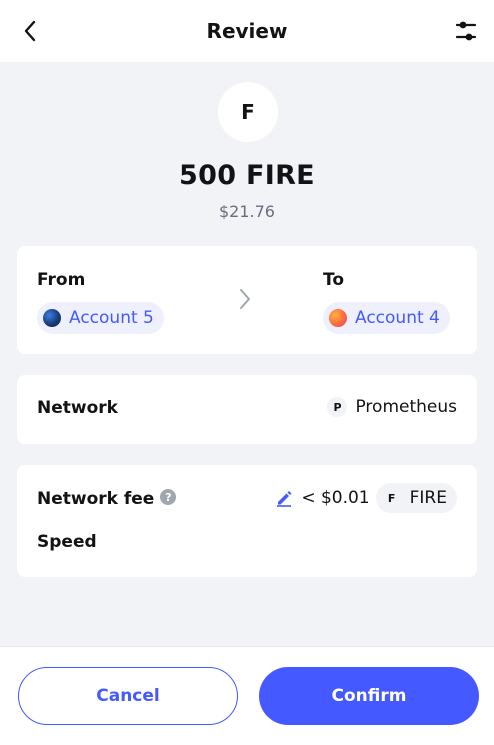 Image resolution: width=494 pixels, height=745 pixels. I want to click on network-value: P Prometheus, so click(392, 407).